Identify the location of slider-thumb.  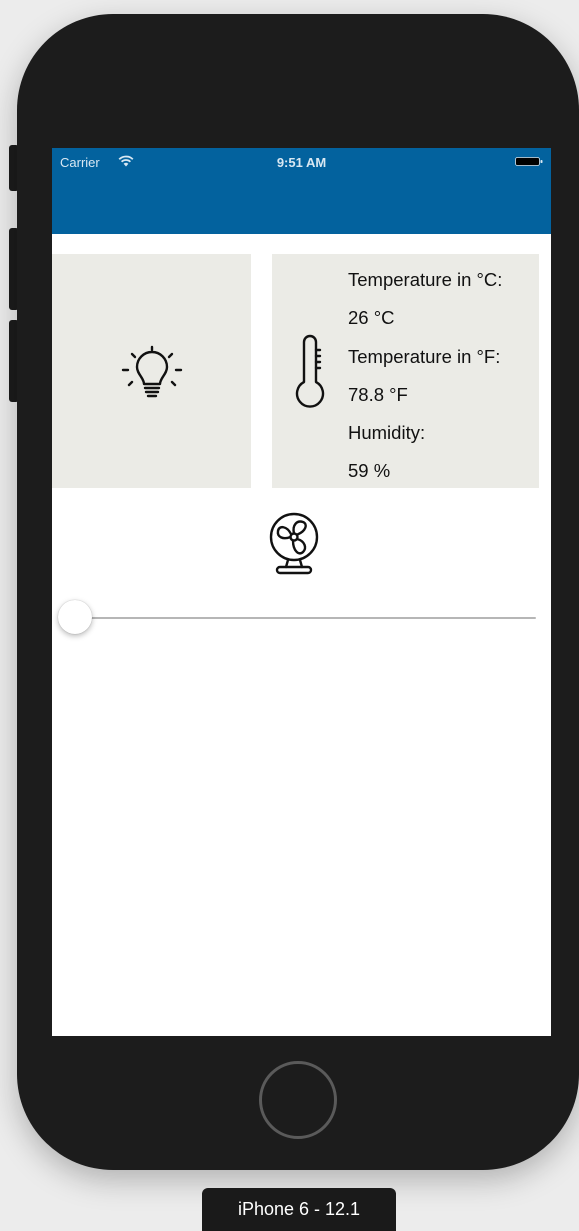
(75, 617).